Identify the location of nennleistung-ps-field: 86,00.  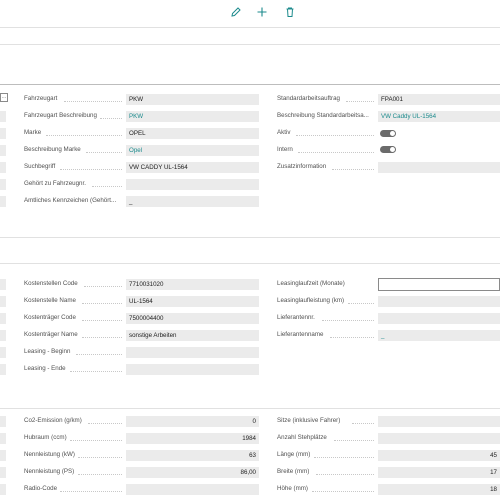
(192, 472).